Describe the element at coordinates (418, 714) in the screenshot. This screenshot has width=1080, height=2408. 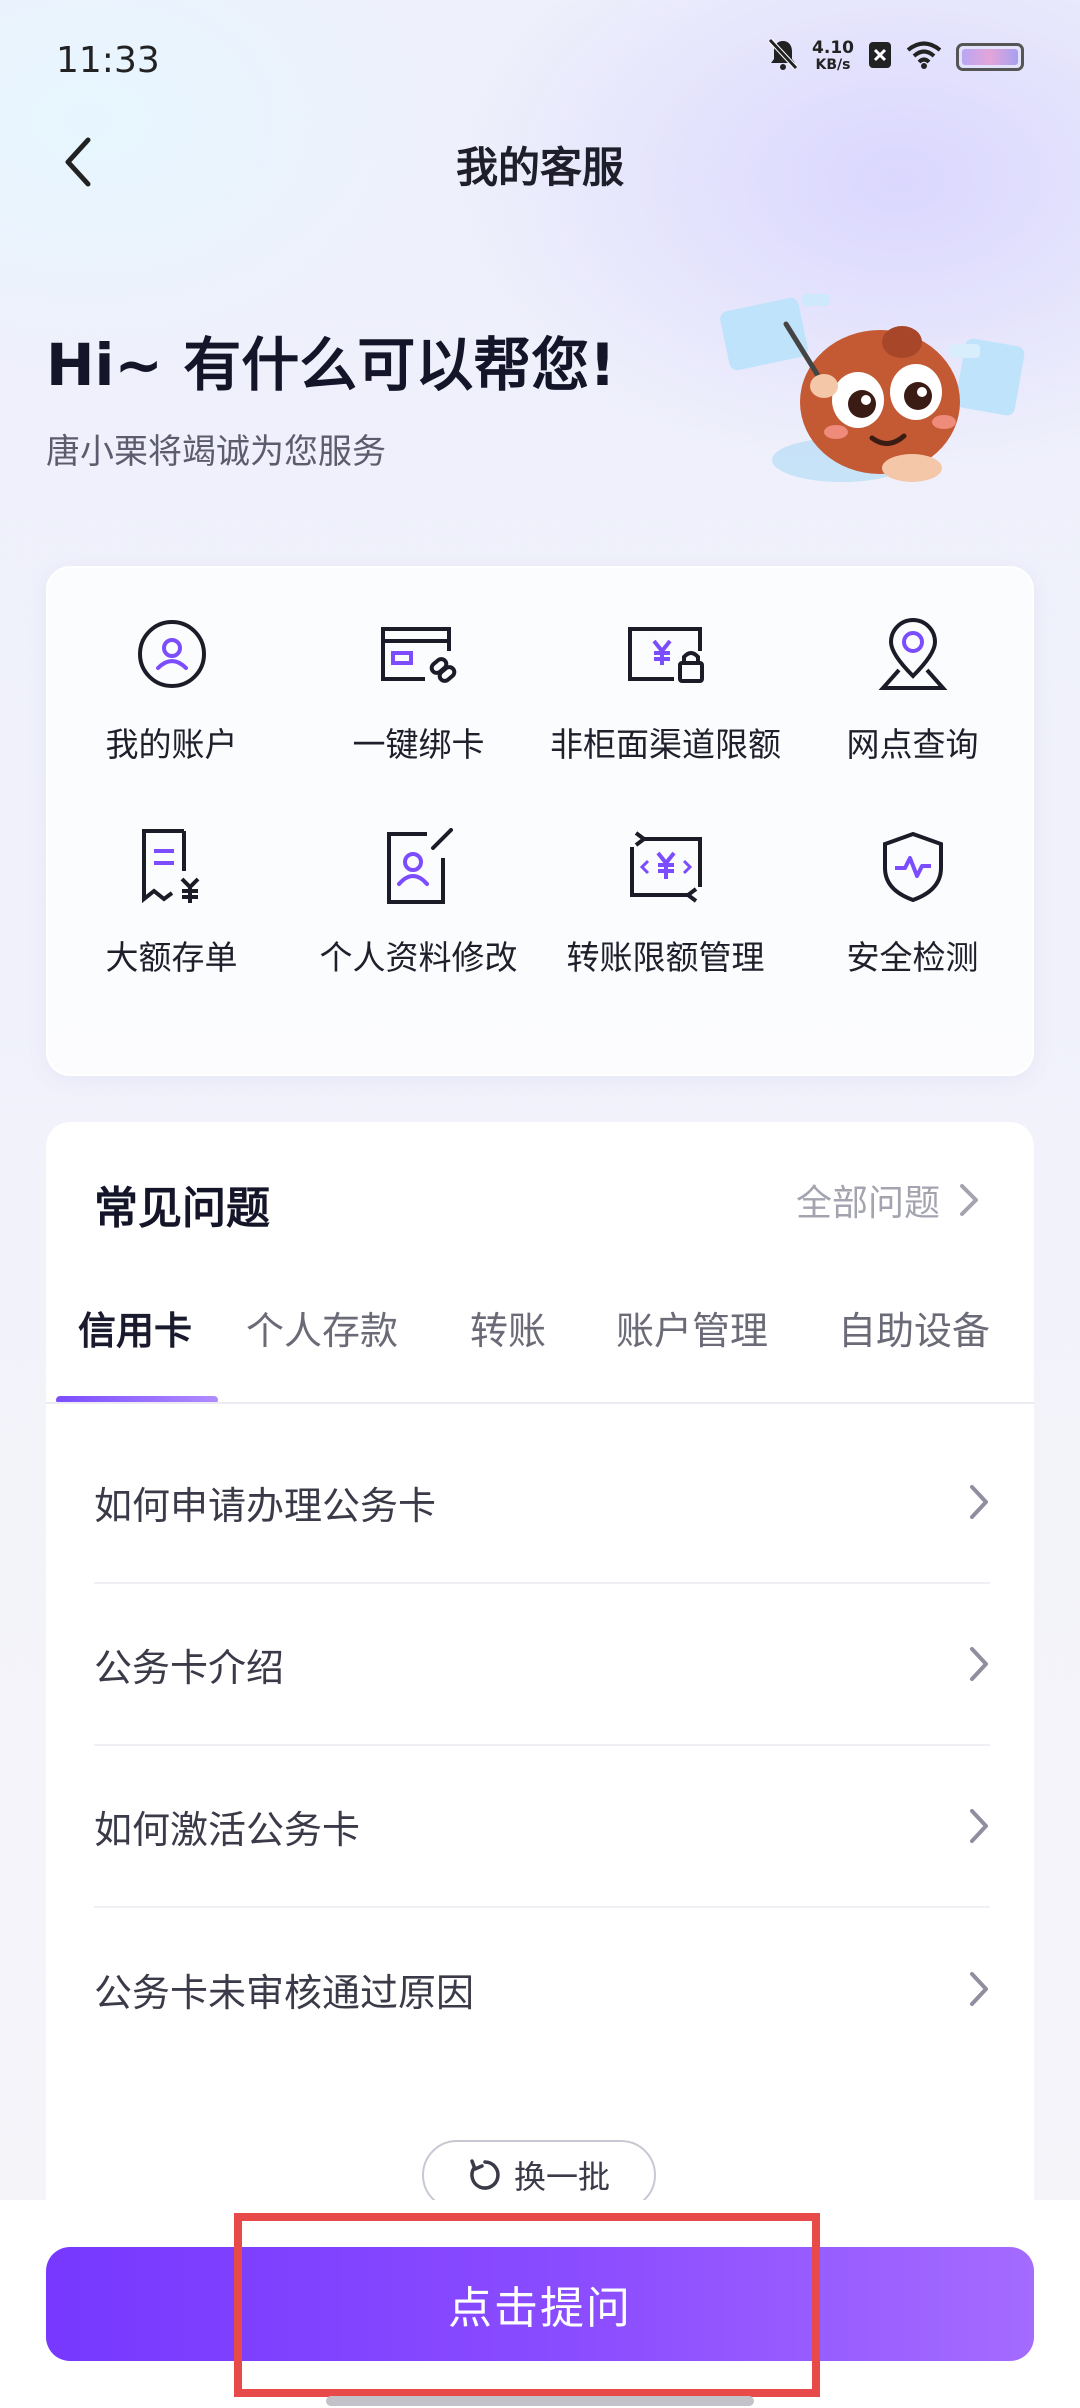
I see `service-bind-card: 一键绑卡` at that location.